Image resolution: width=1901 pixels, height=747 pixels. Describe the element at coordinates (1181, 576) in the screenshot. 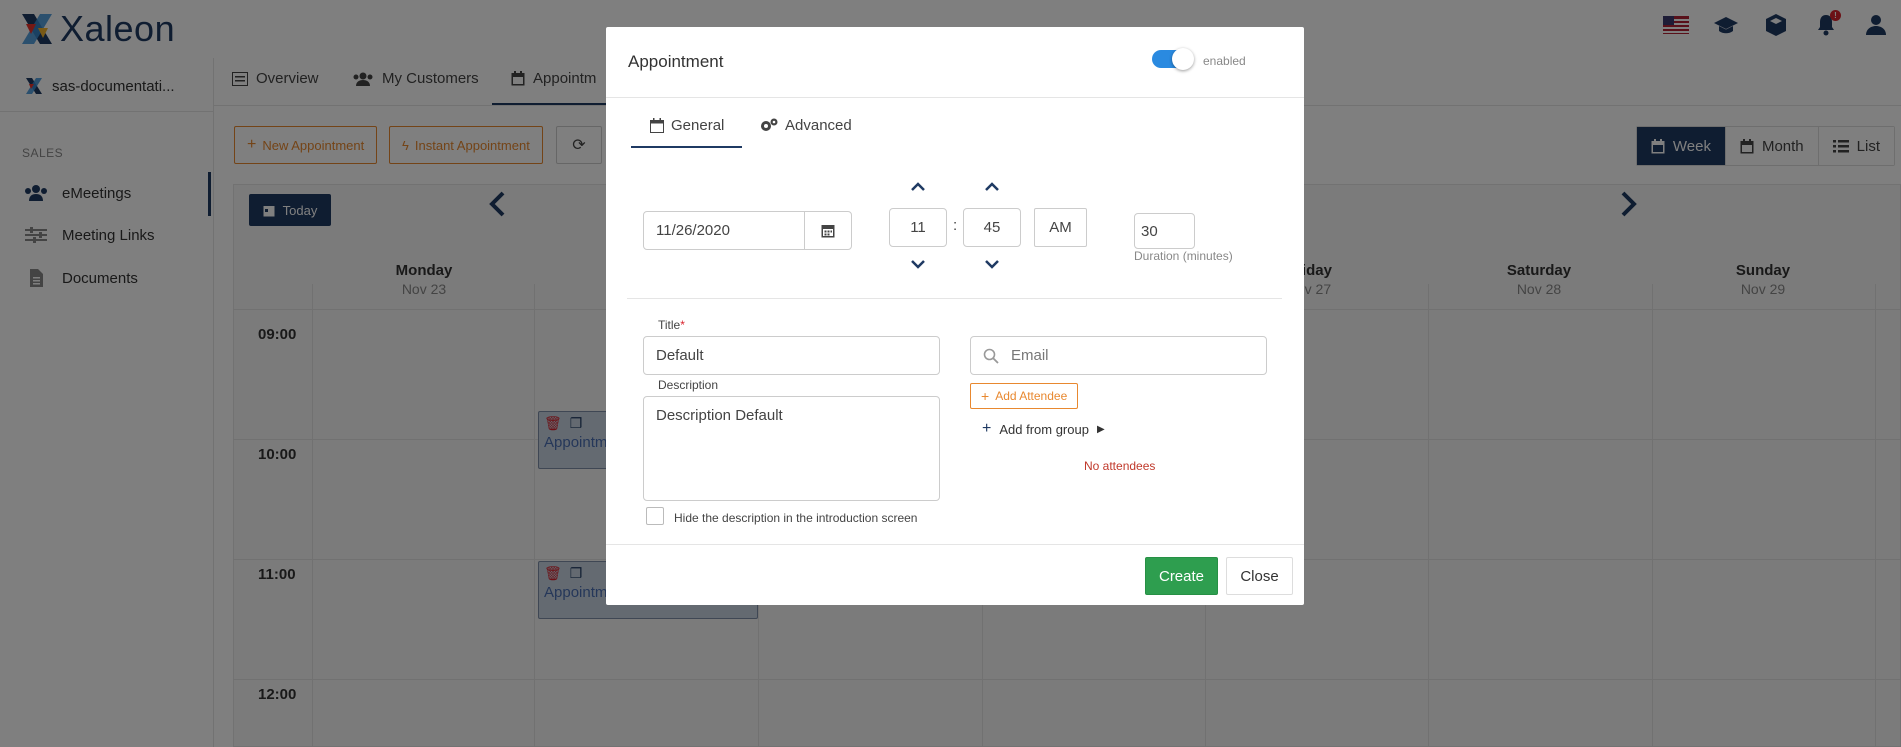

I see `create-button: Create` at that location.